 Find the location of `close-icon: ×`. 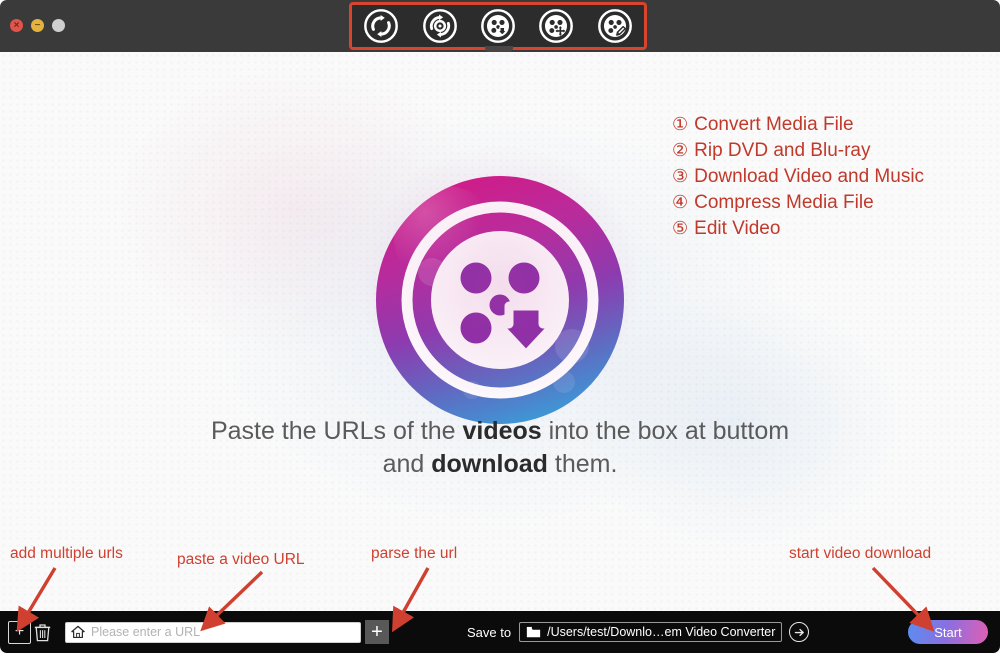

close-icon: × is located at coordinates (16, 25).